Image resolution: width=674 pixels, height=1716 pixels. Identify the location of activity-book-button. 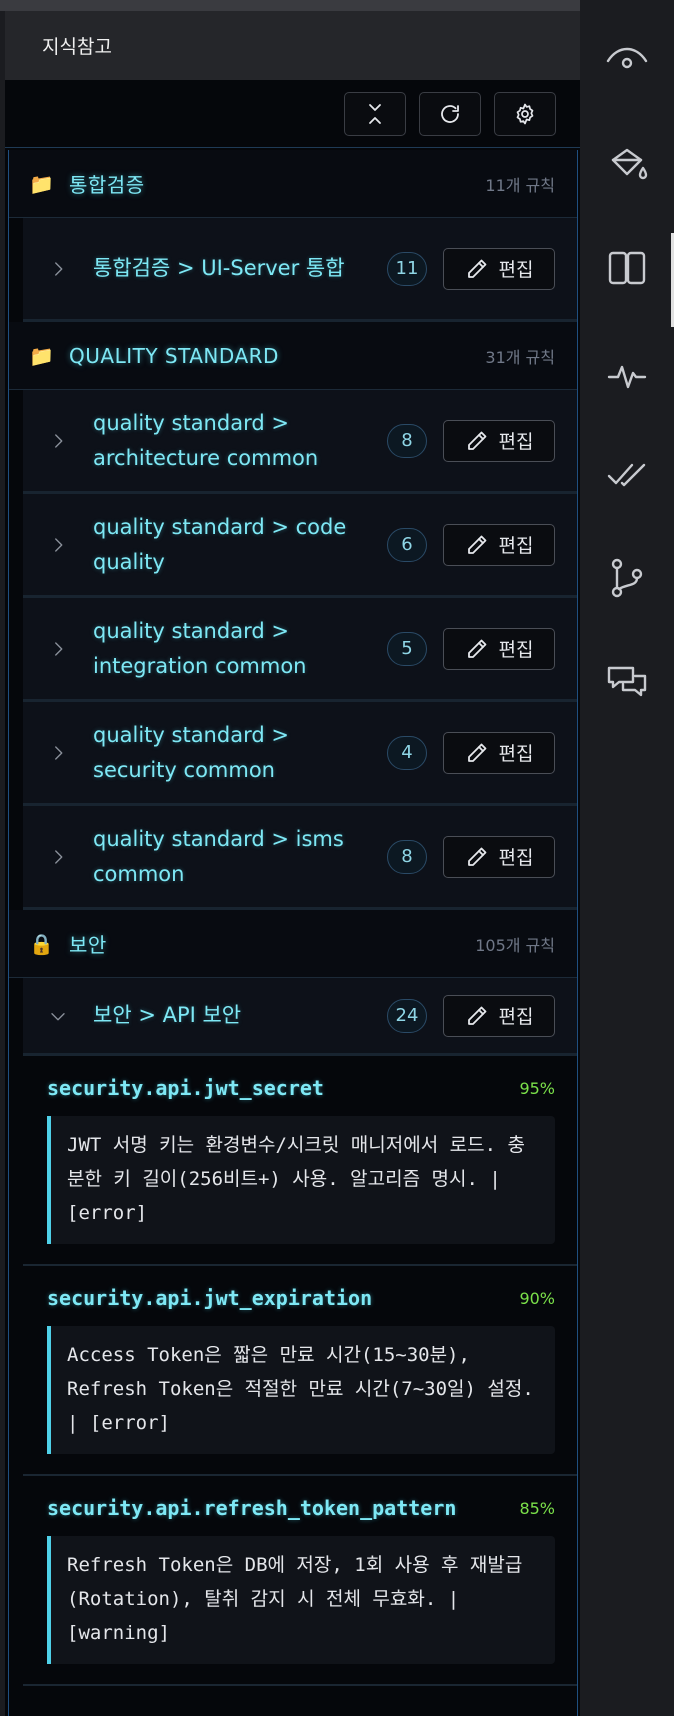
(627, 280).